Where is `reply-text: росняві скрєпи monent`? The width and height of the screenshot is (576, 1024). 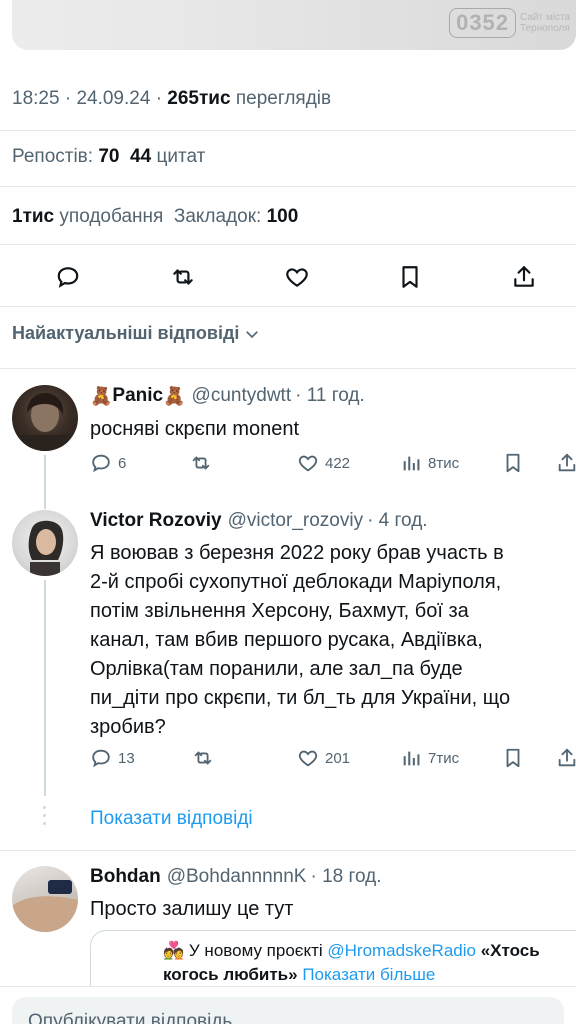 reply-text: росняві скрєпи monent is located at coordinates (195, 429).